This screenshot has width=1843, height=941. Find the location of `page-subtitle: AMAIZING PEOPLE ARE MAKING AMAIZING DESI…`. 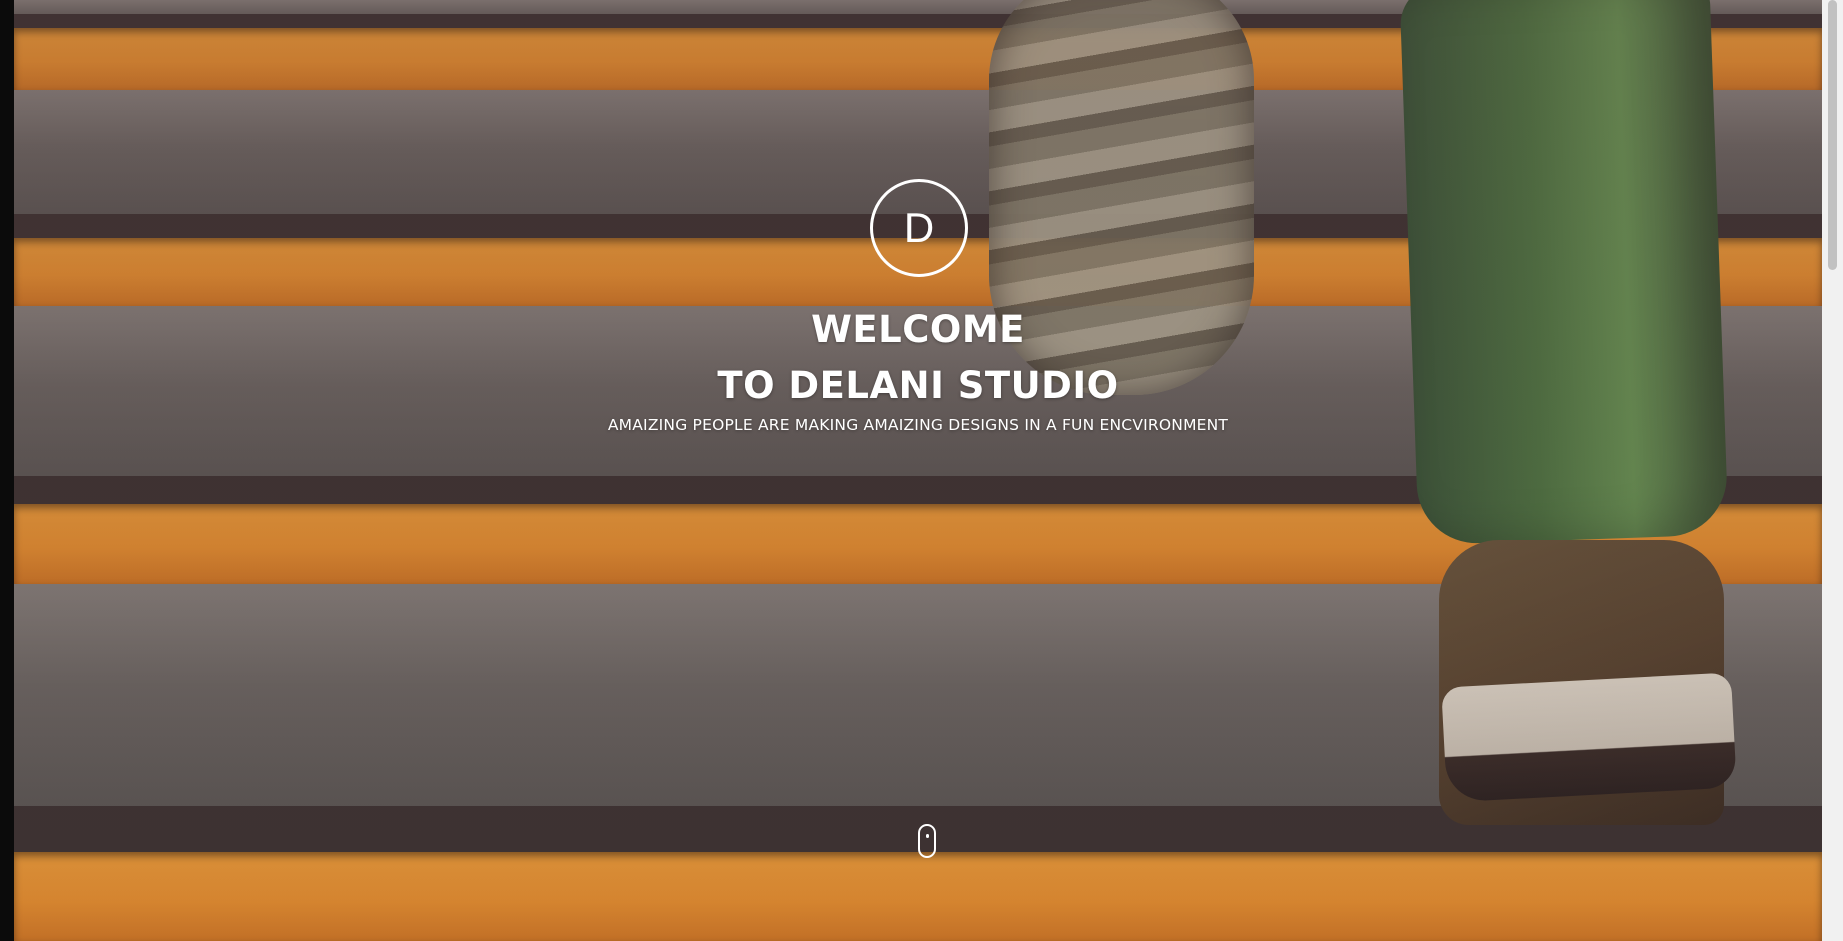

page-subtitle: AMAIZING PEOPLE ARE MAKING AMAIZING DESI… is located at coordinates (918, 425).